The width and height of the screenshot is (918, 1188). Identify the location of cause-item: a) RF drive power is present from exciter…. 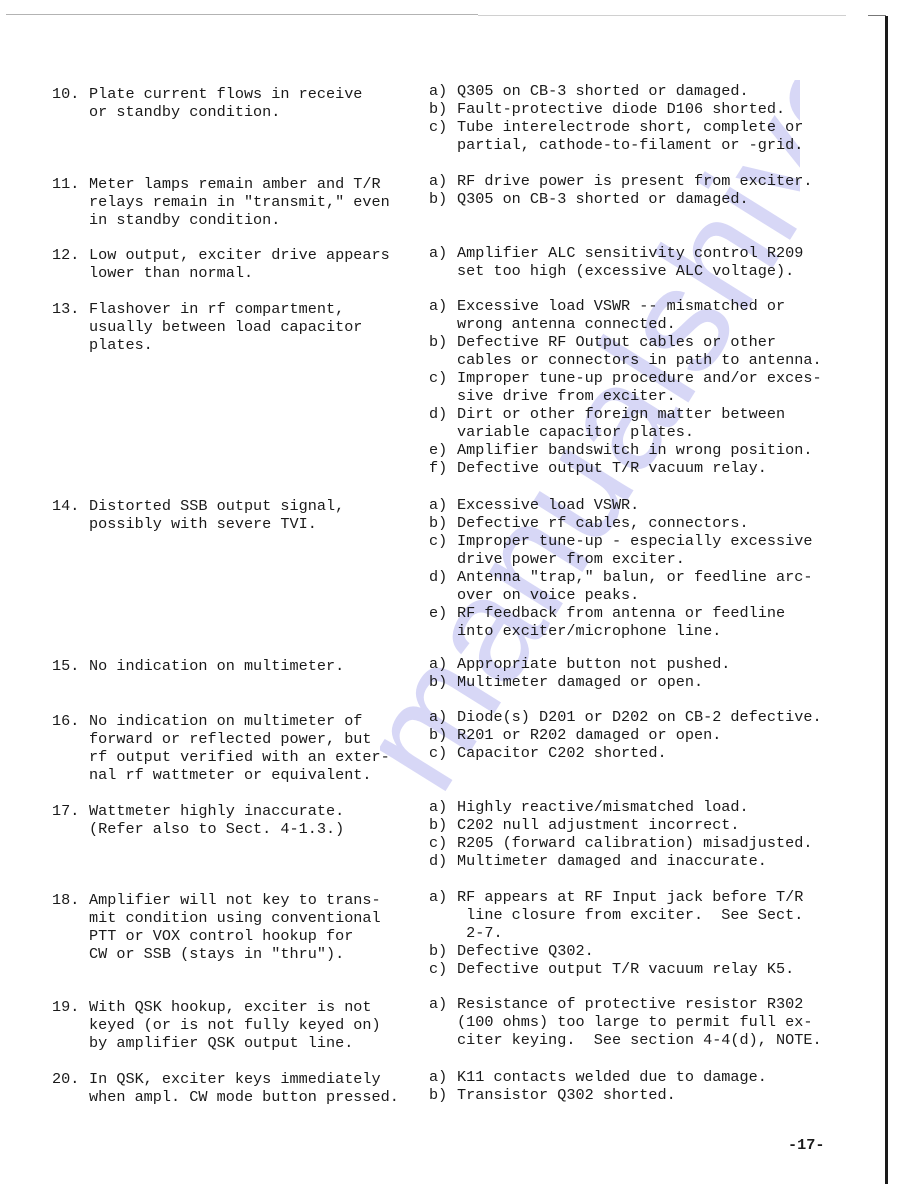
(639, 181).